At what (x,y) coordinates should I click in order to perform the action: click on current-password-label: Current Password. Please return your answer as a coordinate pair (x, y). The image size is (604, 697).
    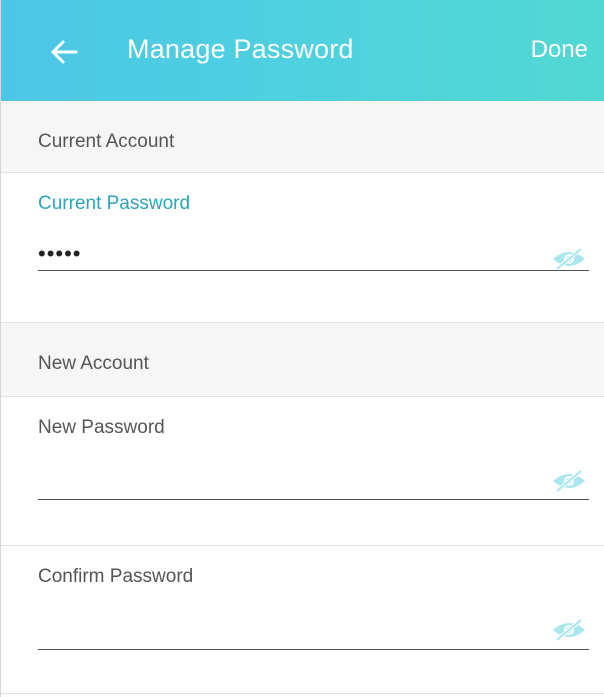
    Looking at the image, I should click on (114, 203).